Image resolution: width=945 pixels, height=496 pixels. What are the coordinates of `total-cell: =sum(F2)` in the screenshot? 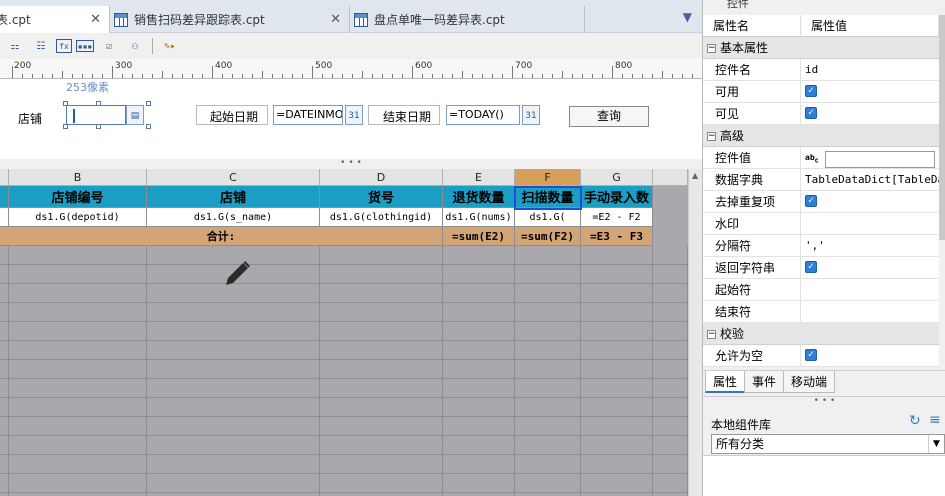 It's located at (548, 236).